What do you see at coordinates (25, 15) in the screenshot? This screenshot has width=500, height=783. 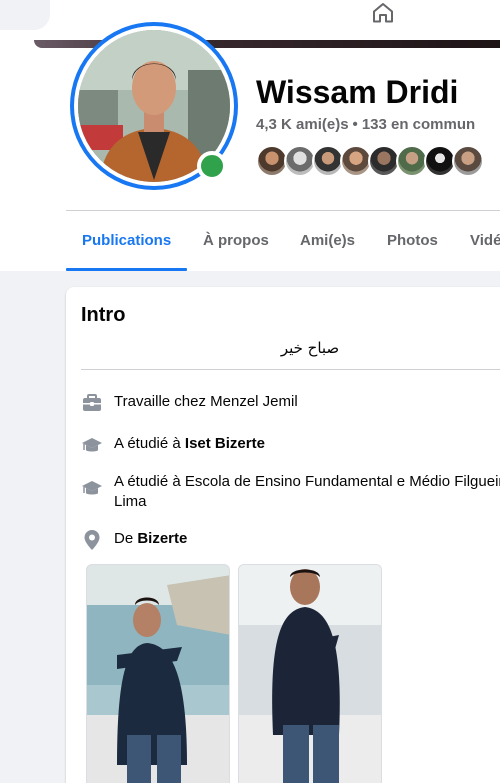 I see `search-bar` at bounding box center [25, 15].